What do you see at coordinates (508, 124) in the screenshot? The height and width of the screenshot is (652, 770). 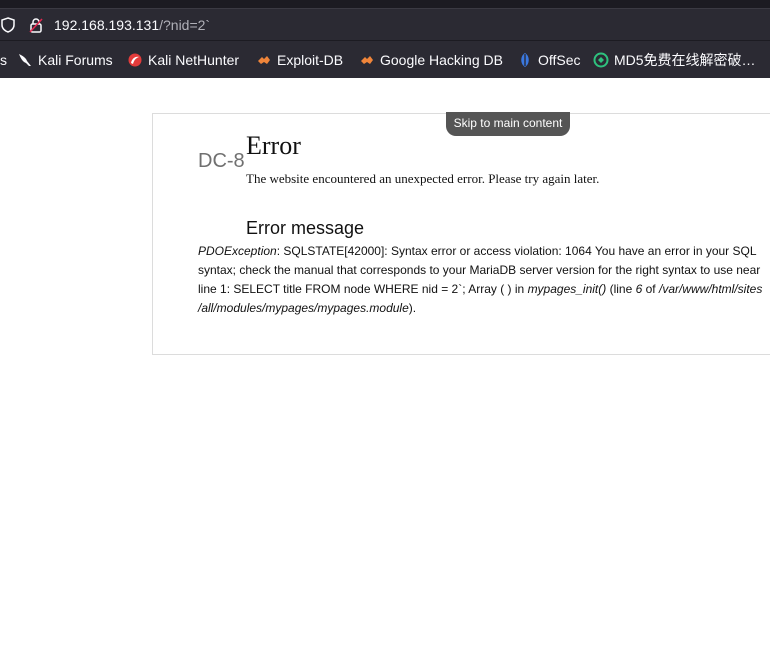 I see `skip-to-main-content-link: Skip to main content` at bounding box center [508, 124].